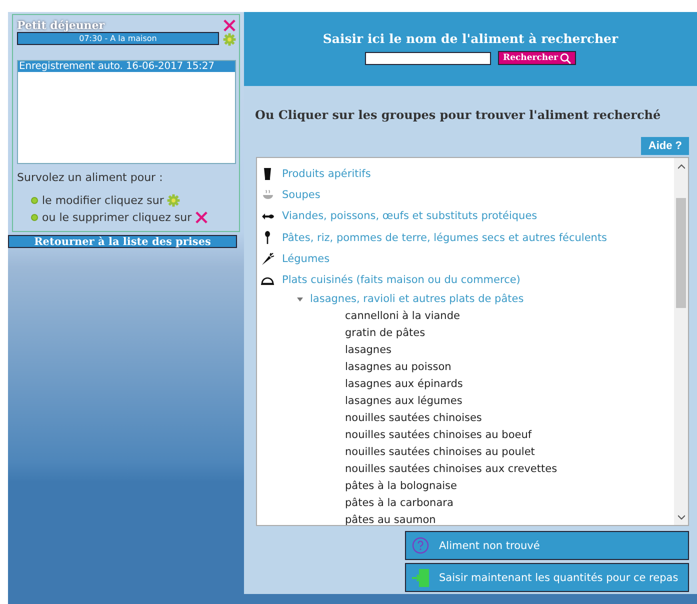 The height and width of the screenshot is (604, 697). What do you see at coordinates (458, 115) in the screenshot?
I see `groups-heading: Ou Cliquer sur les groupes pour trouver l'aliment recherché` at bounding box center [458, 115].